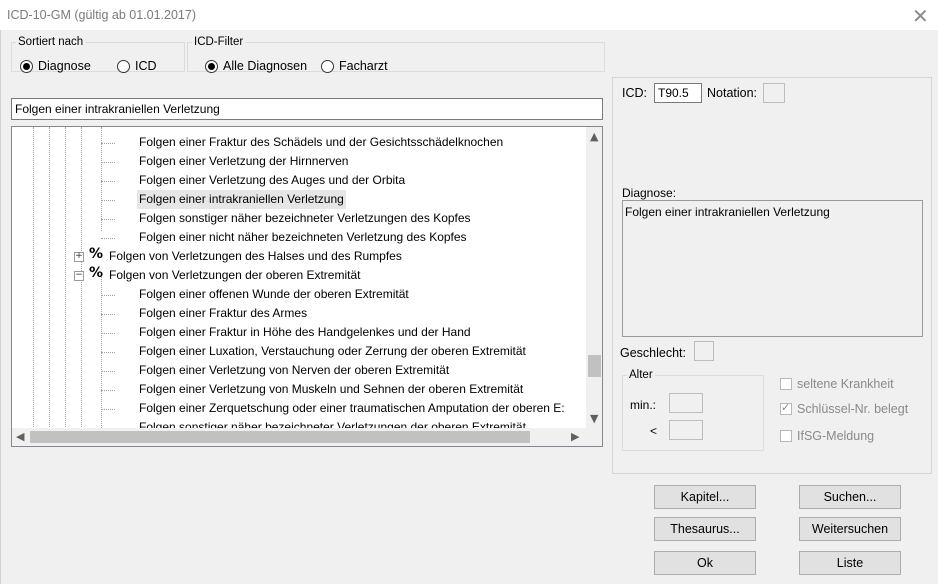 The width and height of the screenshot is (938, 584). What do you see at coordinates (594, 366) in the screenshot?
I see `vertical-scroll-thumb` at bounding box center [594, 366].